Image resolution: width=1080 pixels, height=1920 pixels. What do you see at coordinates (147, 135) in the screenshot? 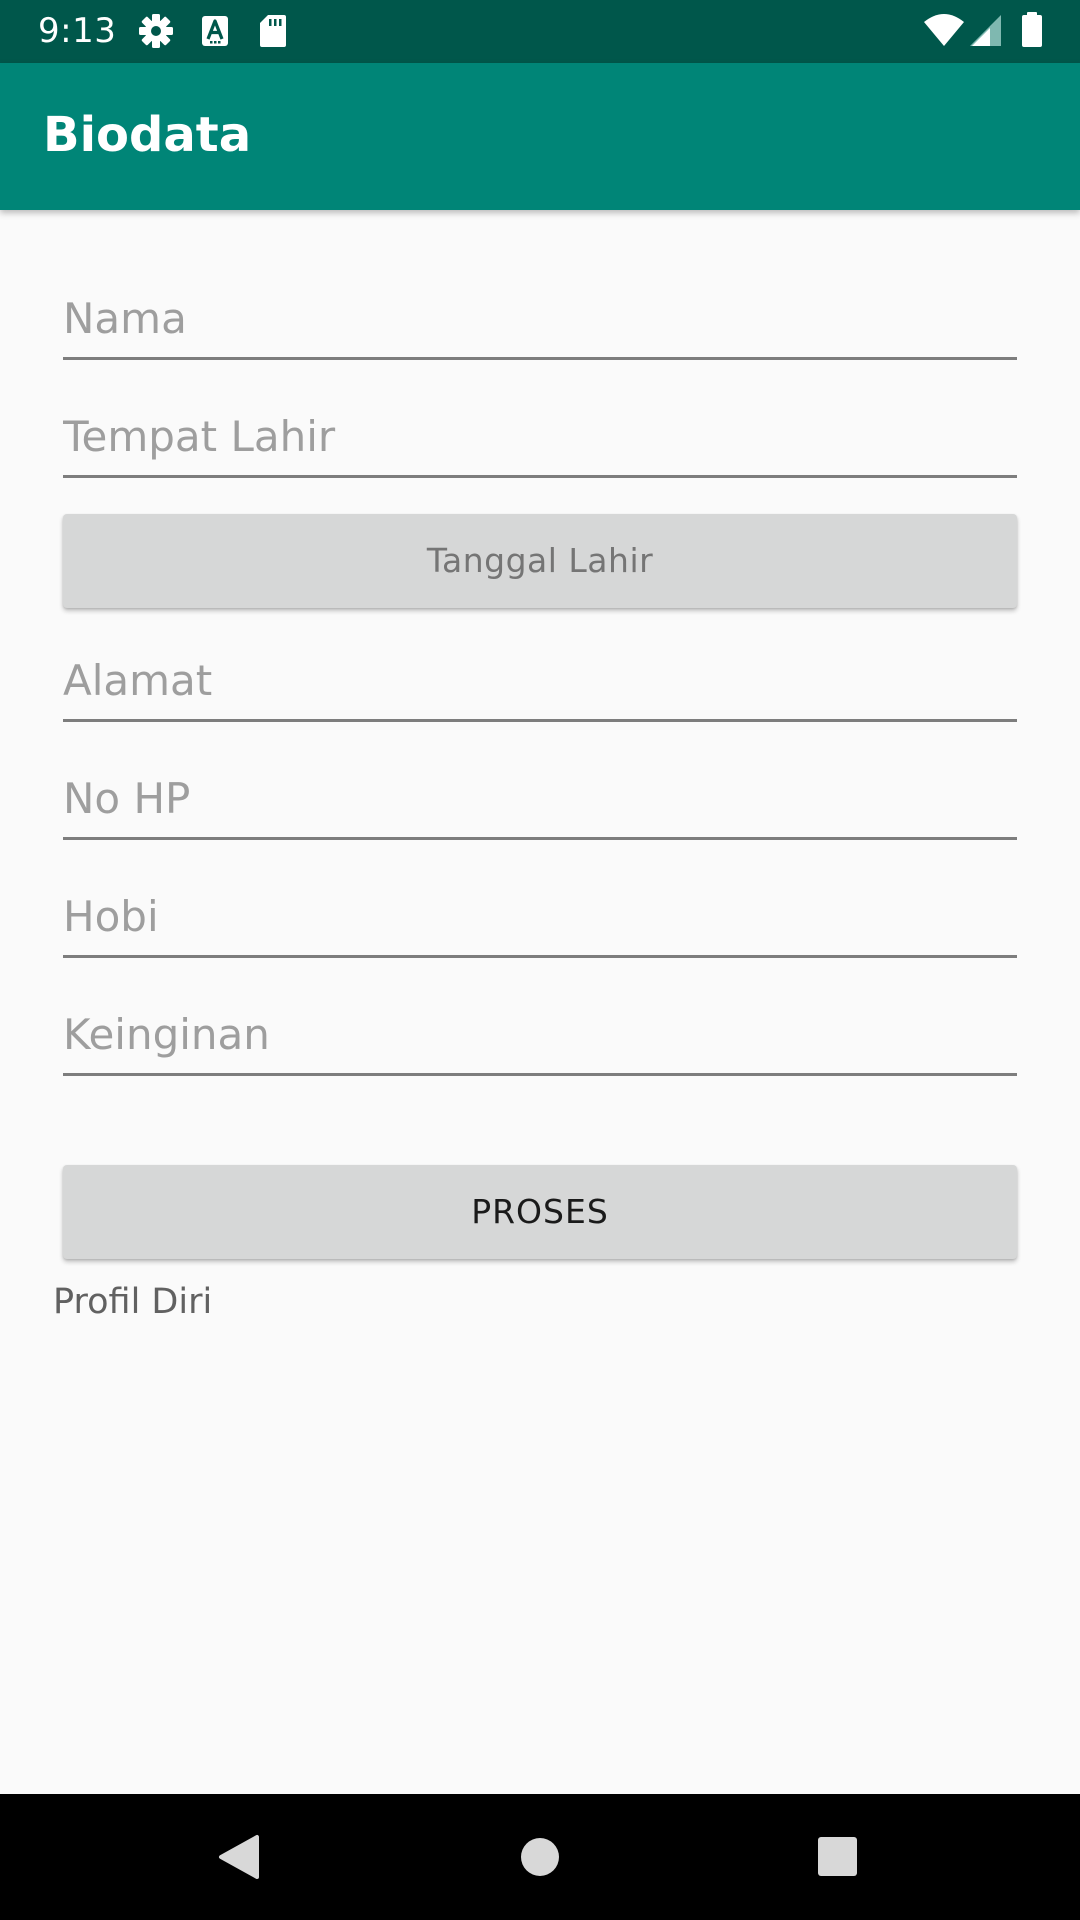
I see `app-title: Biodata` at bounding box center [147, 135].